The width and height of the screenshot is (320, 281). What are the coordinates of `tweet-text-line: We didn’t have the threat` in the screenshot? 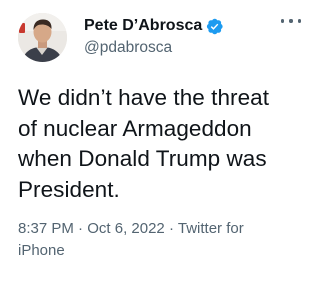 It's located at (143, 97).